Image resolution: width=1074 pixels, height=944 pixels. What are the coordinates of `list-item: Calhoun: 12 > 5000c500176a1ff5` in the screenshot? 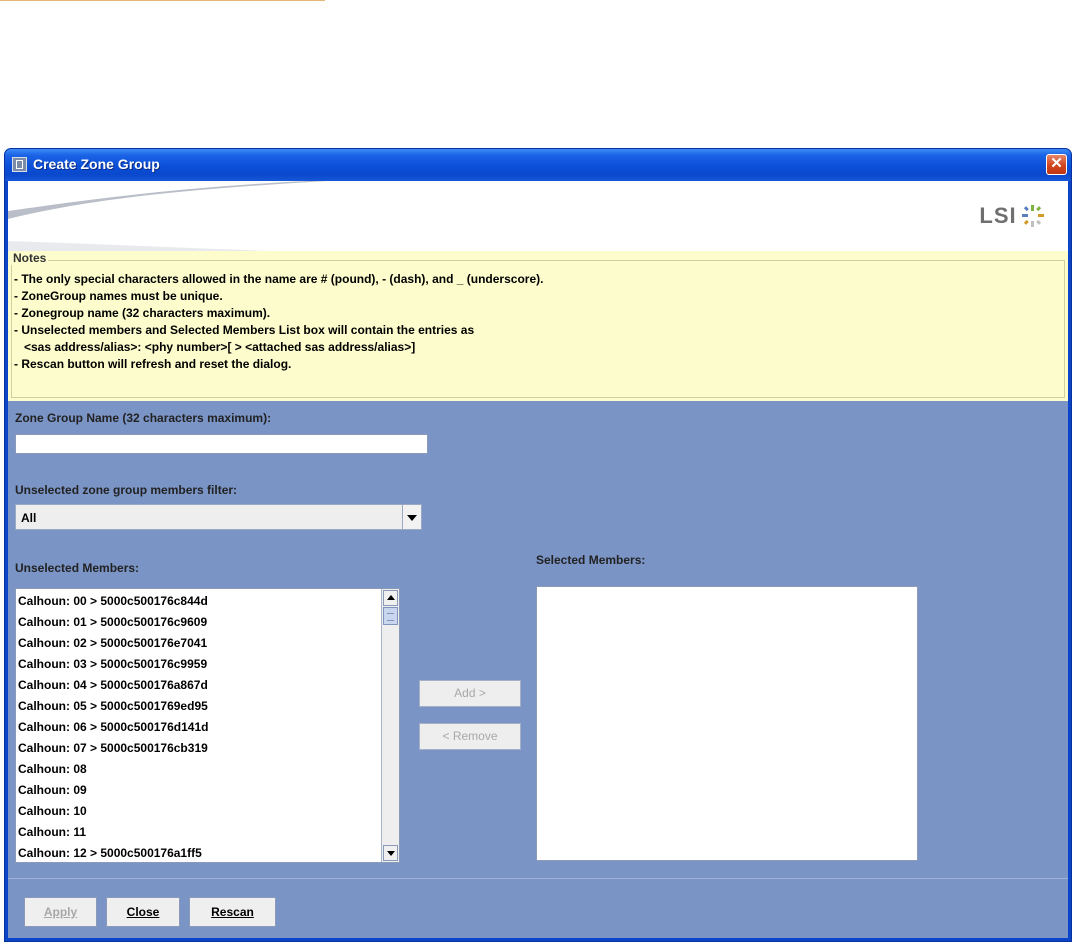 It's located at (199, 853).